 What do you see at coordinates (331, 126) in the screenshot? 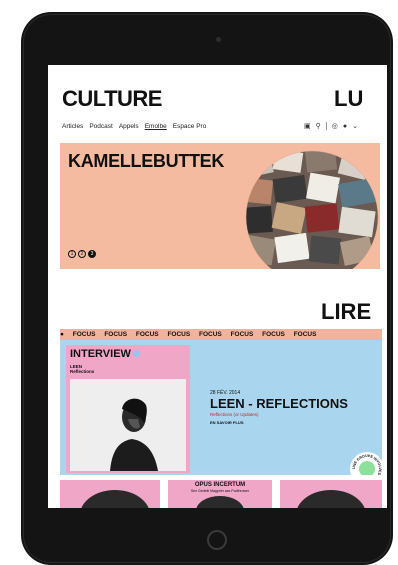
I see `header-icons: ▣ ⚲ ◎ ● ⌄` at bounding box center [331, 126].